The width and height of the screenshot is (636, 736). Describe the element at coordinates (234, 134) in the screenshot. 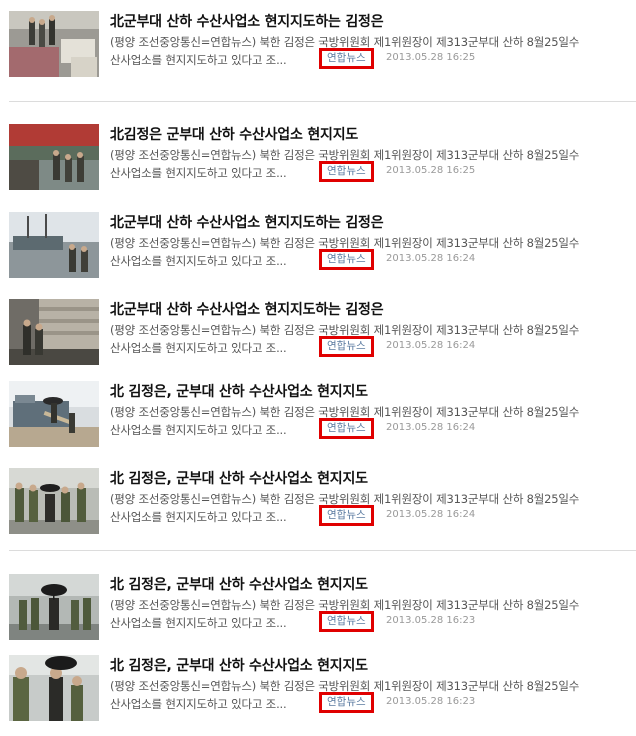

I see `article-title: 北김정은 군부대 산하 수산사업소 현지지도` at that location.